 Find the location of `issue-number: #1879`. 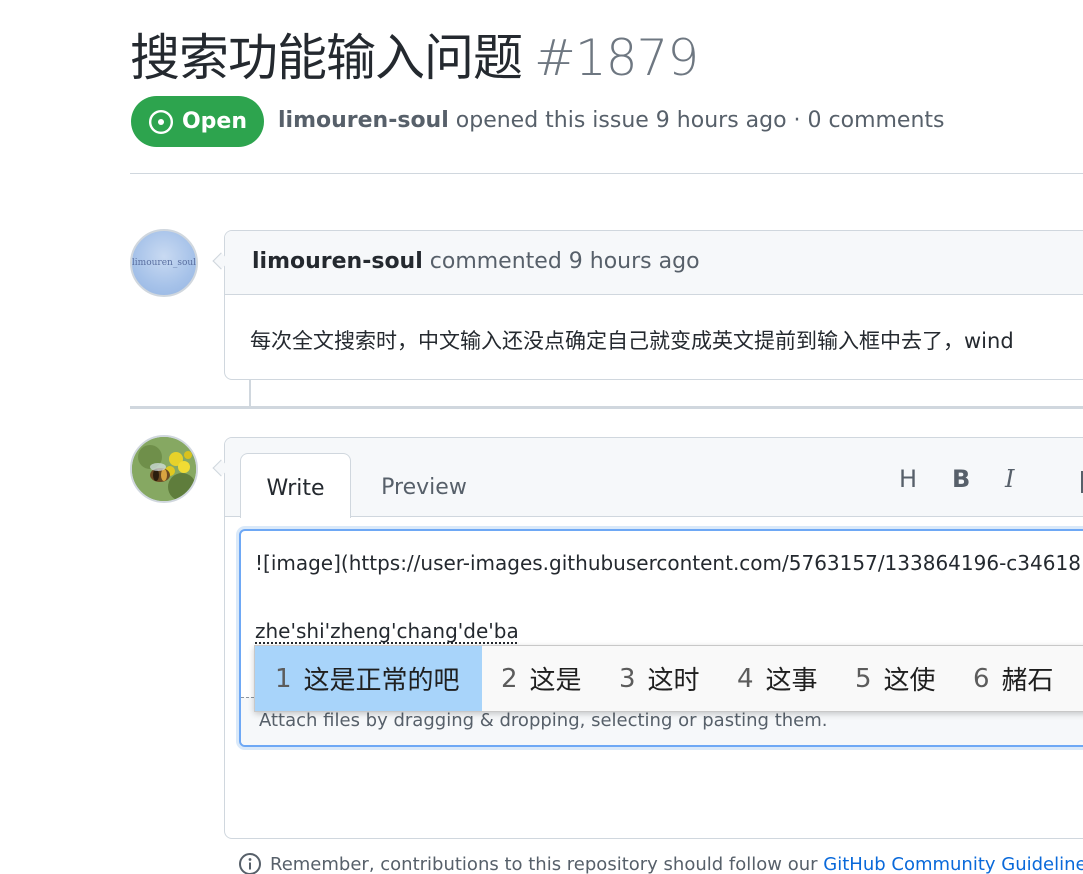

issue-number: #1879 is located at coordinates (616, 58).